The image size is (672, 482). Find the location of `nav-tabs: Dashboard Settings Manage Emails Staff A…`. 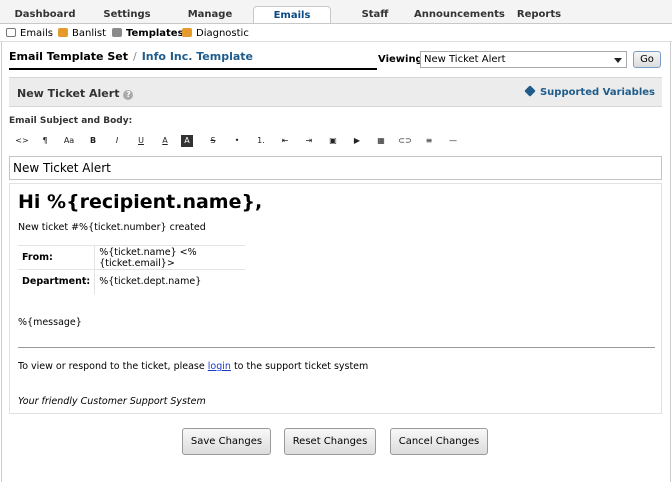

nav-tabs: Dashboard Settings Manage Emails Staff A… is located at coordinates (336, 15).